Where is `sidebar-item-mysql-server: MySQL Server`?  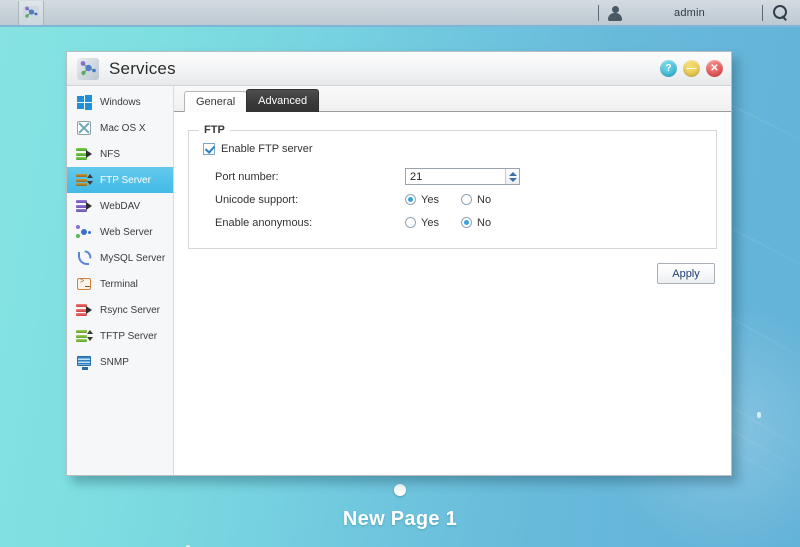 sidebar-item-mysql-server: MySQL Server is located at coordinates (120, 258).